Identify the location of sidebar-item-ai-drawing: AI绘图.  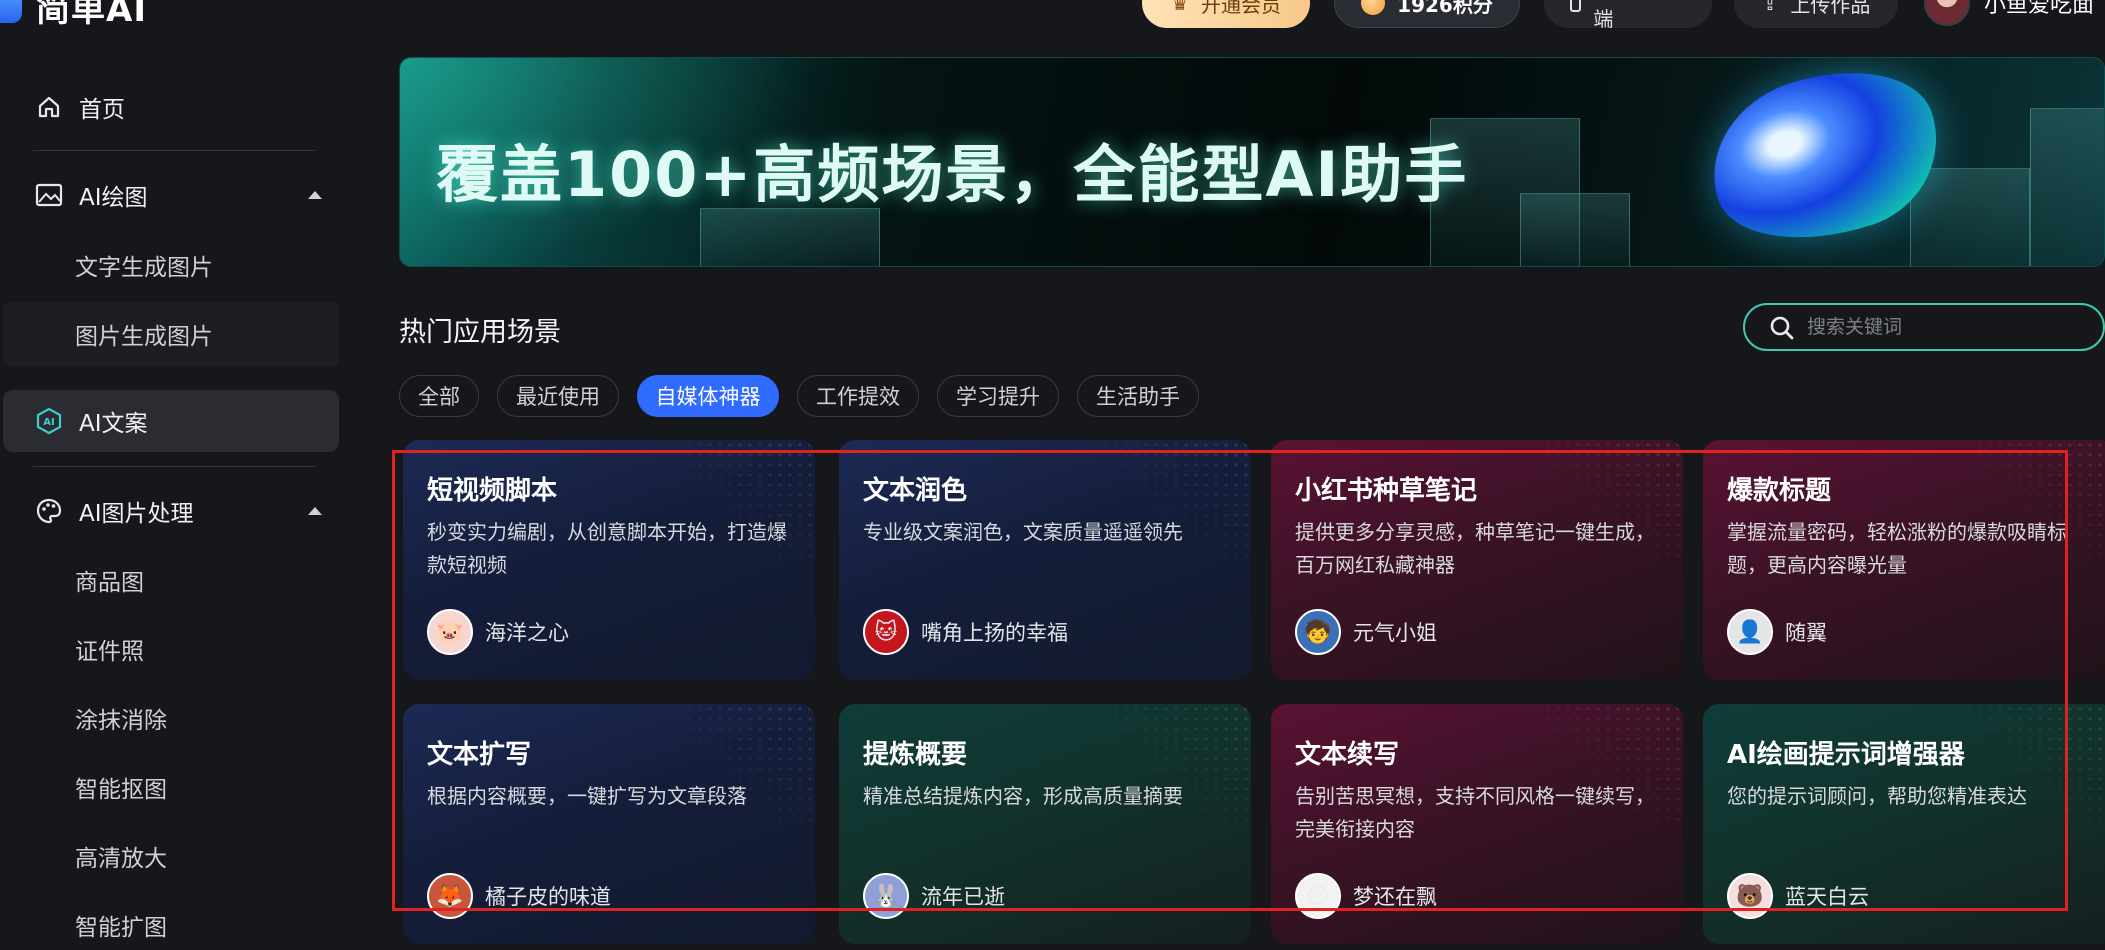
(171, 195).